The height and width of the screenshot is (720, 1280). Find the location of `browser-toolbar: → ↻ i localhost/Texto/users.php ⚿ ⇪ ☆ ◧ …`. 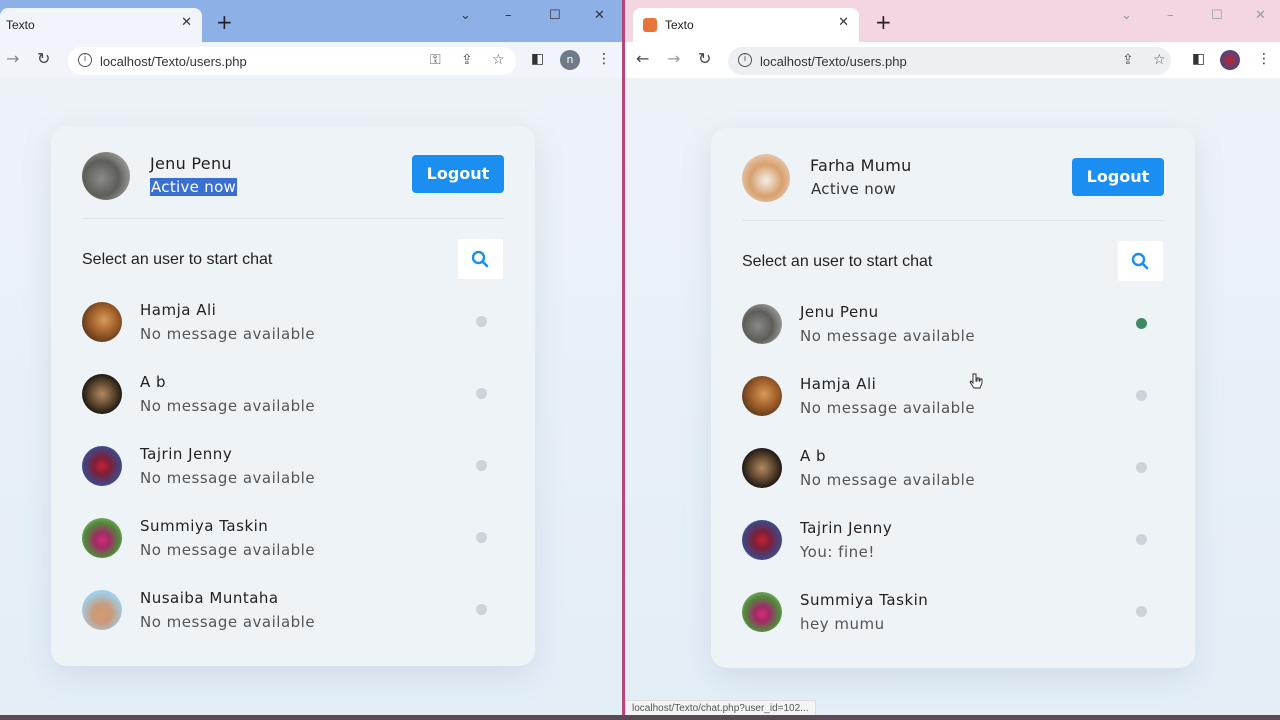

browser-toolbar: → ↻ i localhost/Texto/users.php ⚿ ⇪ ☆ ◧ … is located at coordinates (311, 60).